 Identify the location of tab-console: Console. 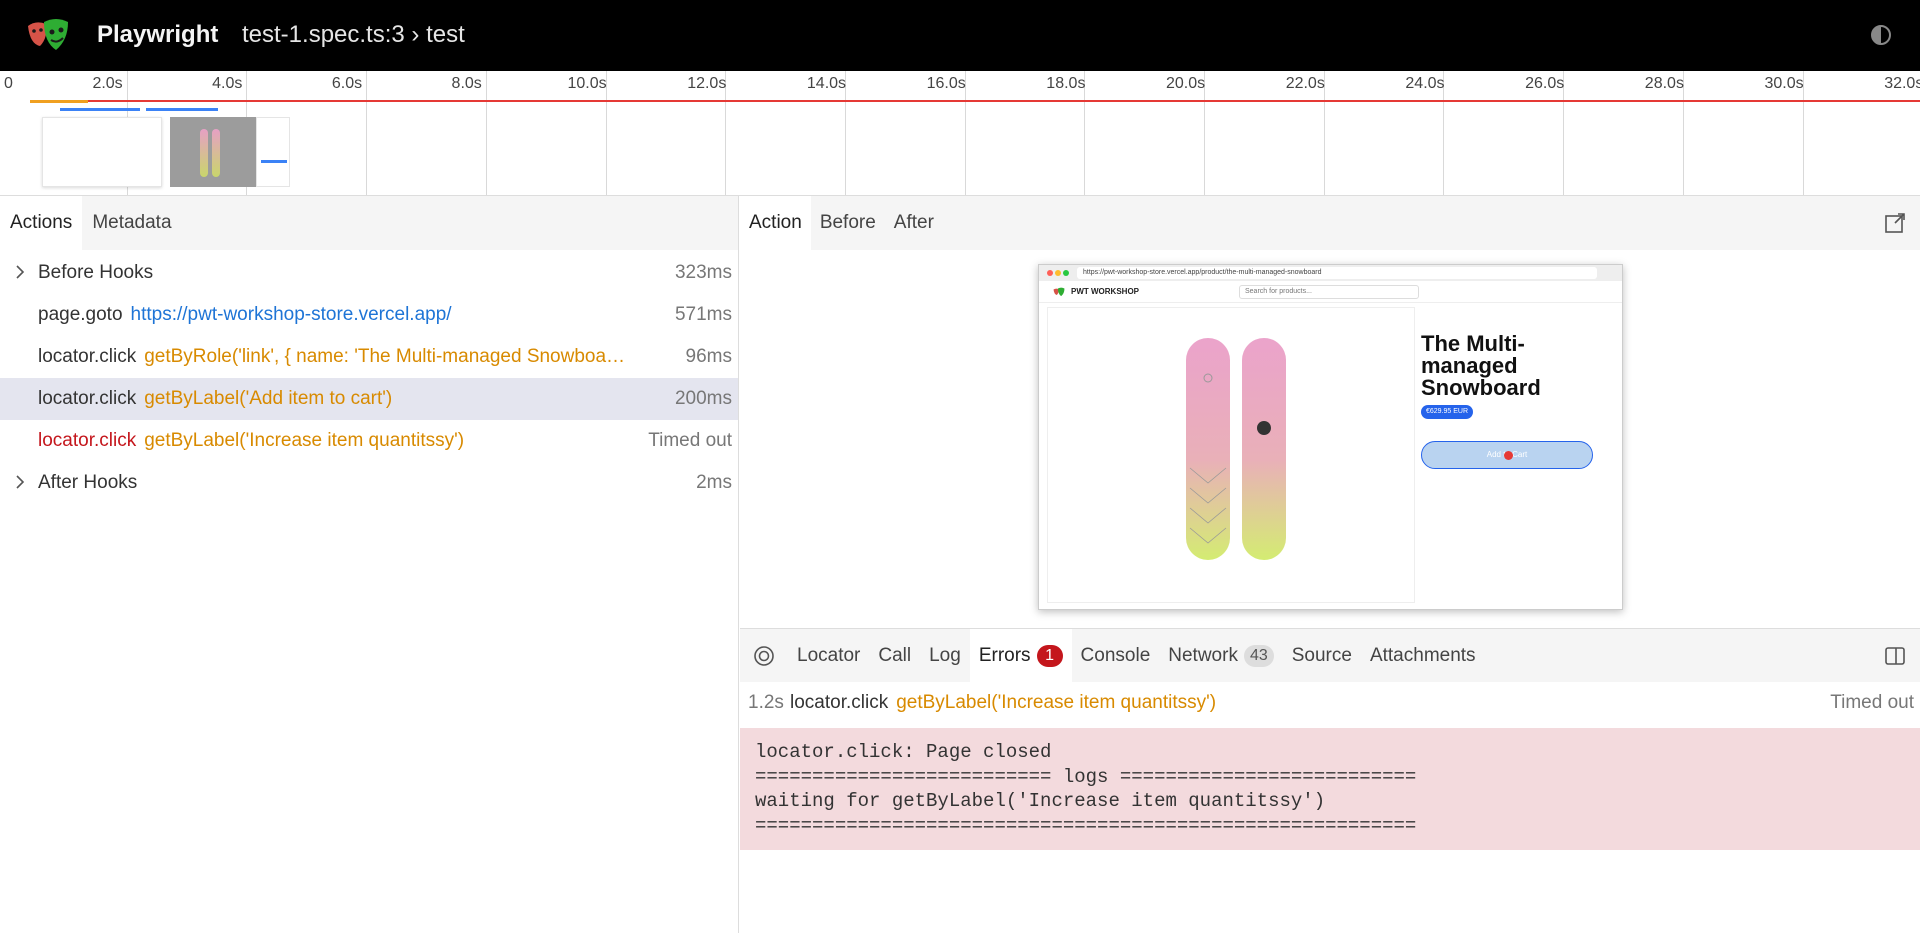
(1116, 655).